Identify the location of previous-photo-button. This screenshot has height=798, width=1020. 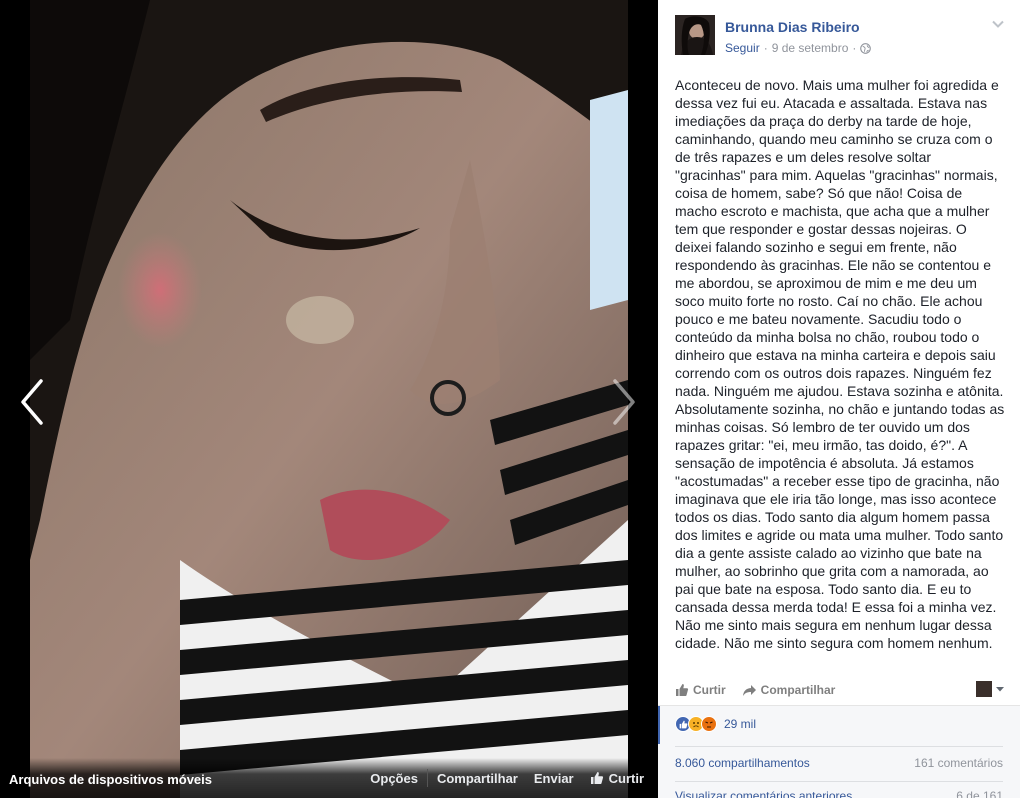
(32, 402).